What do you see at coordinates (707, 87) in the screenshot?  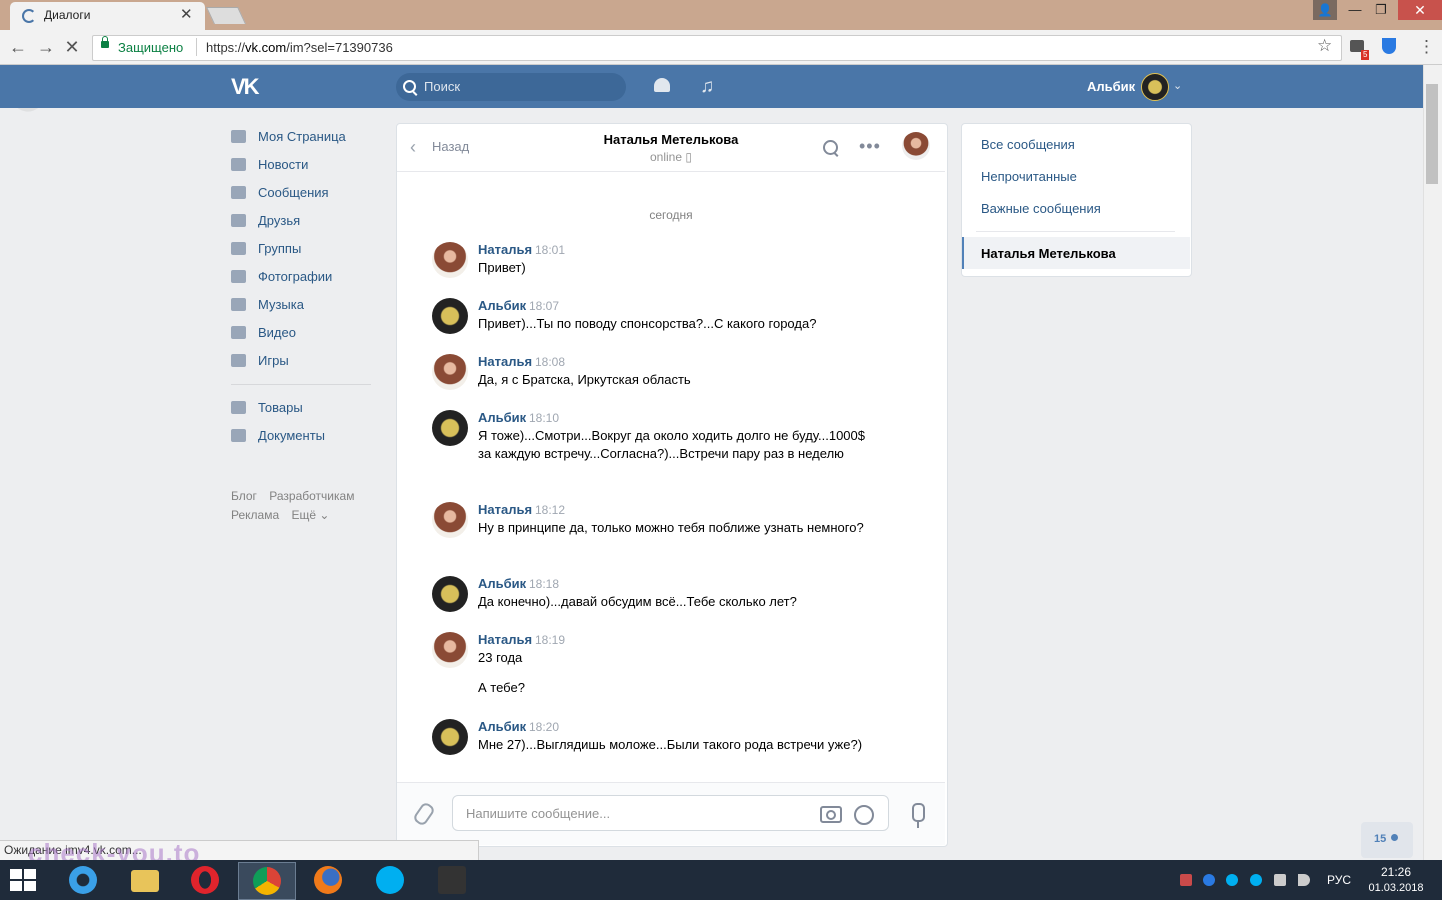 I see `music-note-icon: ♫` at bounding box center [707, 87].